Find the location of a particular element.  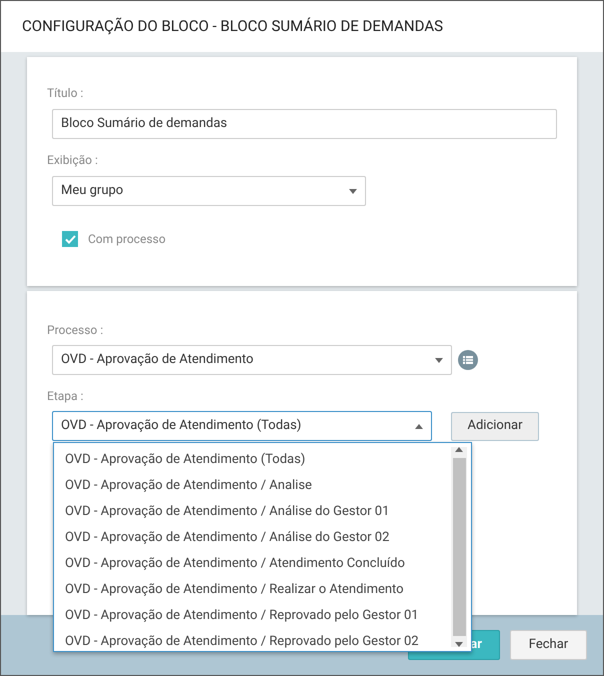

field-label: Título : is located at coordinates (65, 93).